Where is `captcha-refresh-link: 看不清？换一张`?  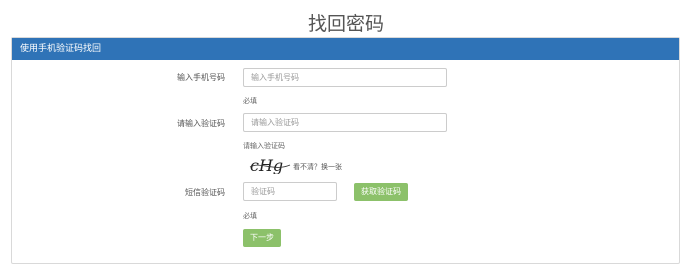 captcha-refresh-link: 看不清？换一张 is located at coordinates (317, 167).